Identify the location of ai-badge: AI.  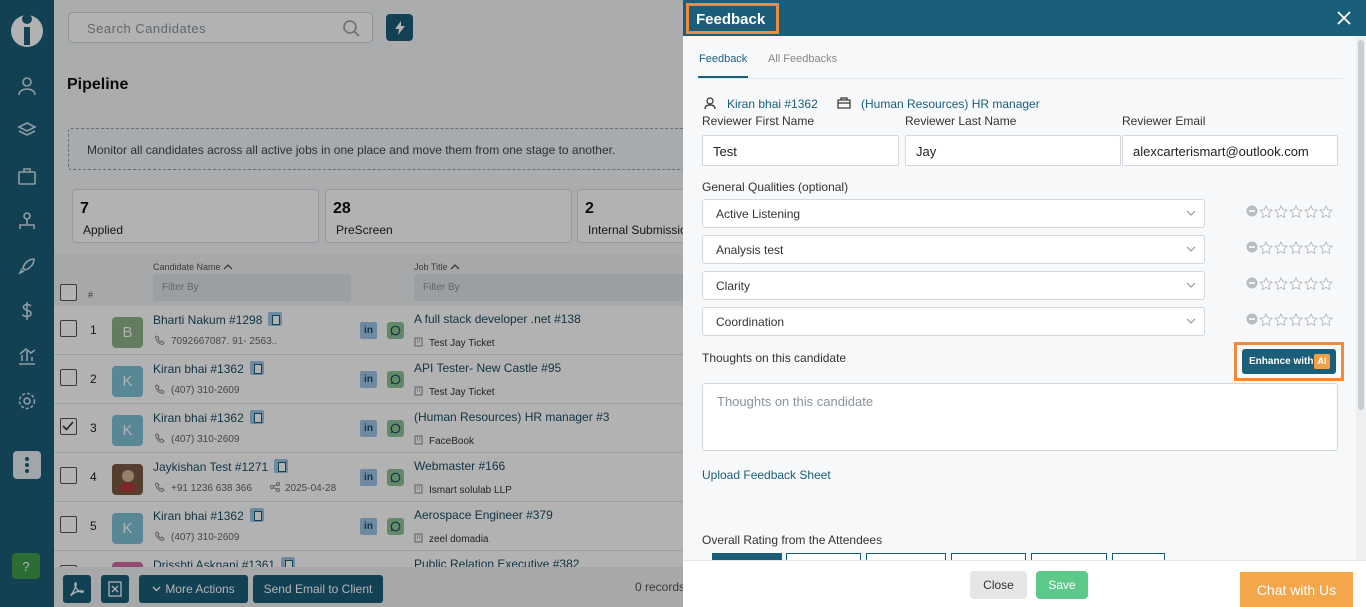
(1322, 361).